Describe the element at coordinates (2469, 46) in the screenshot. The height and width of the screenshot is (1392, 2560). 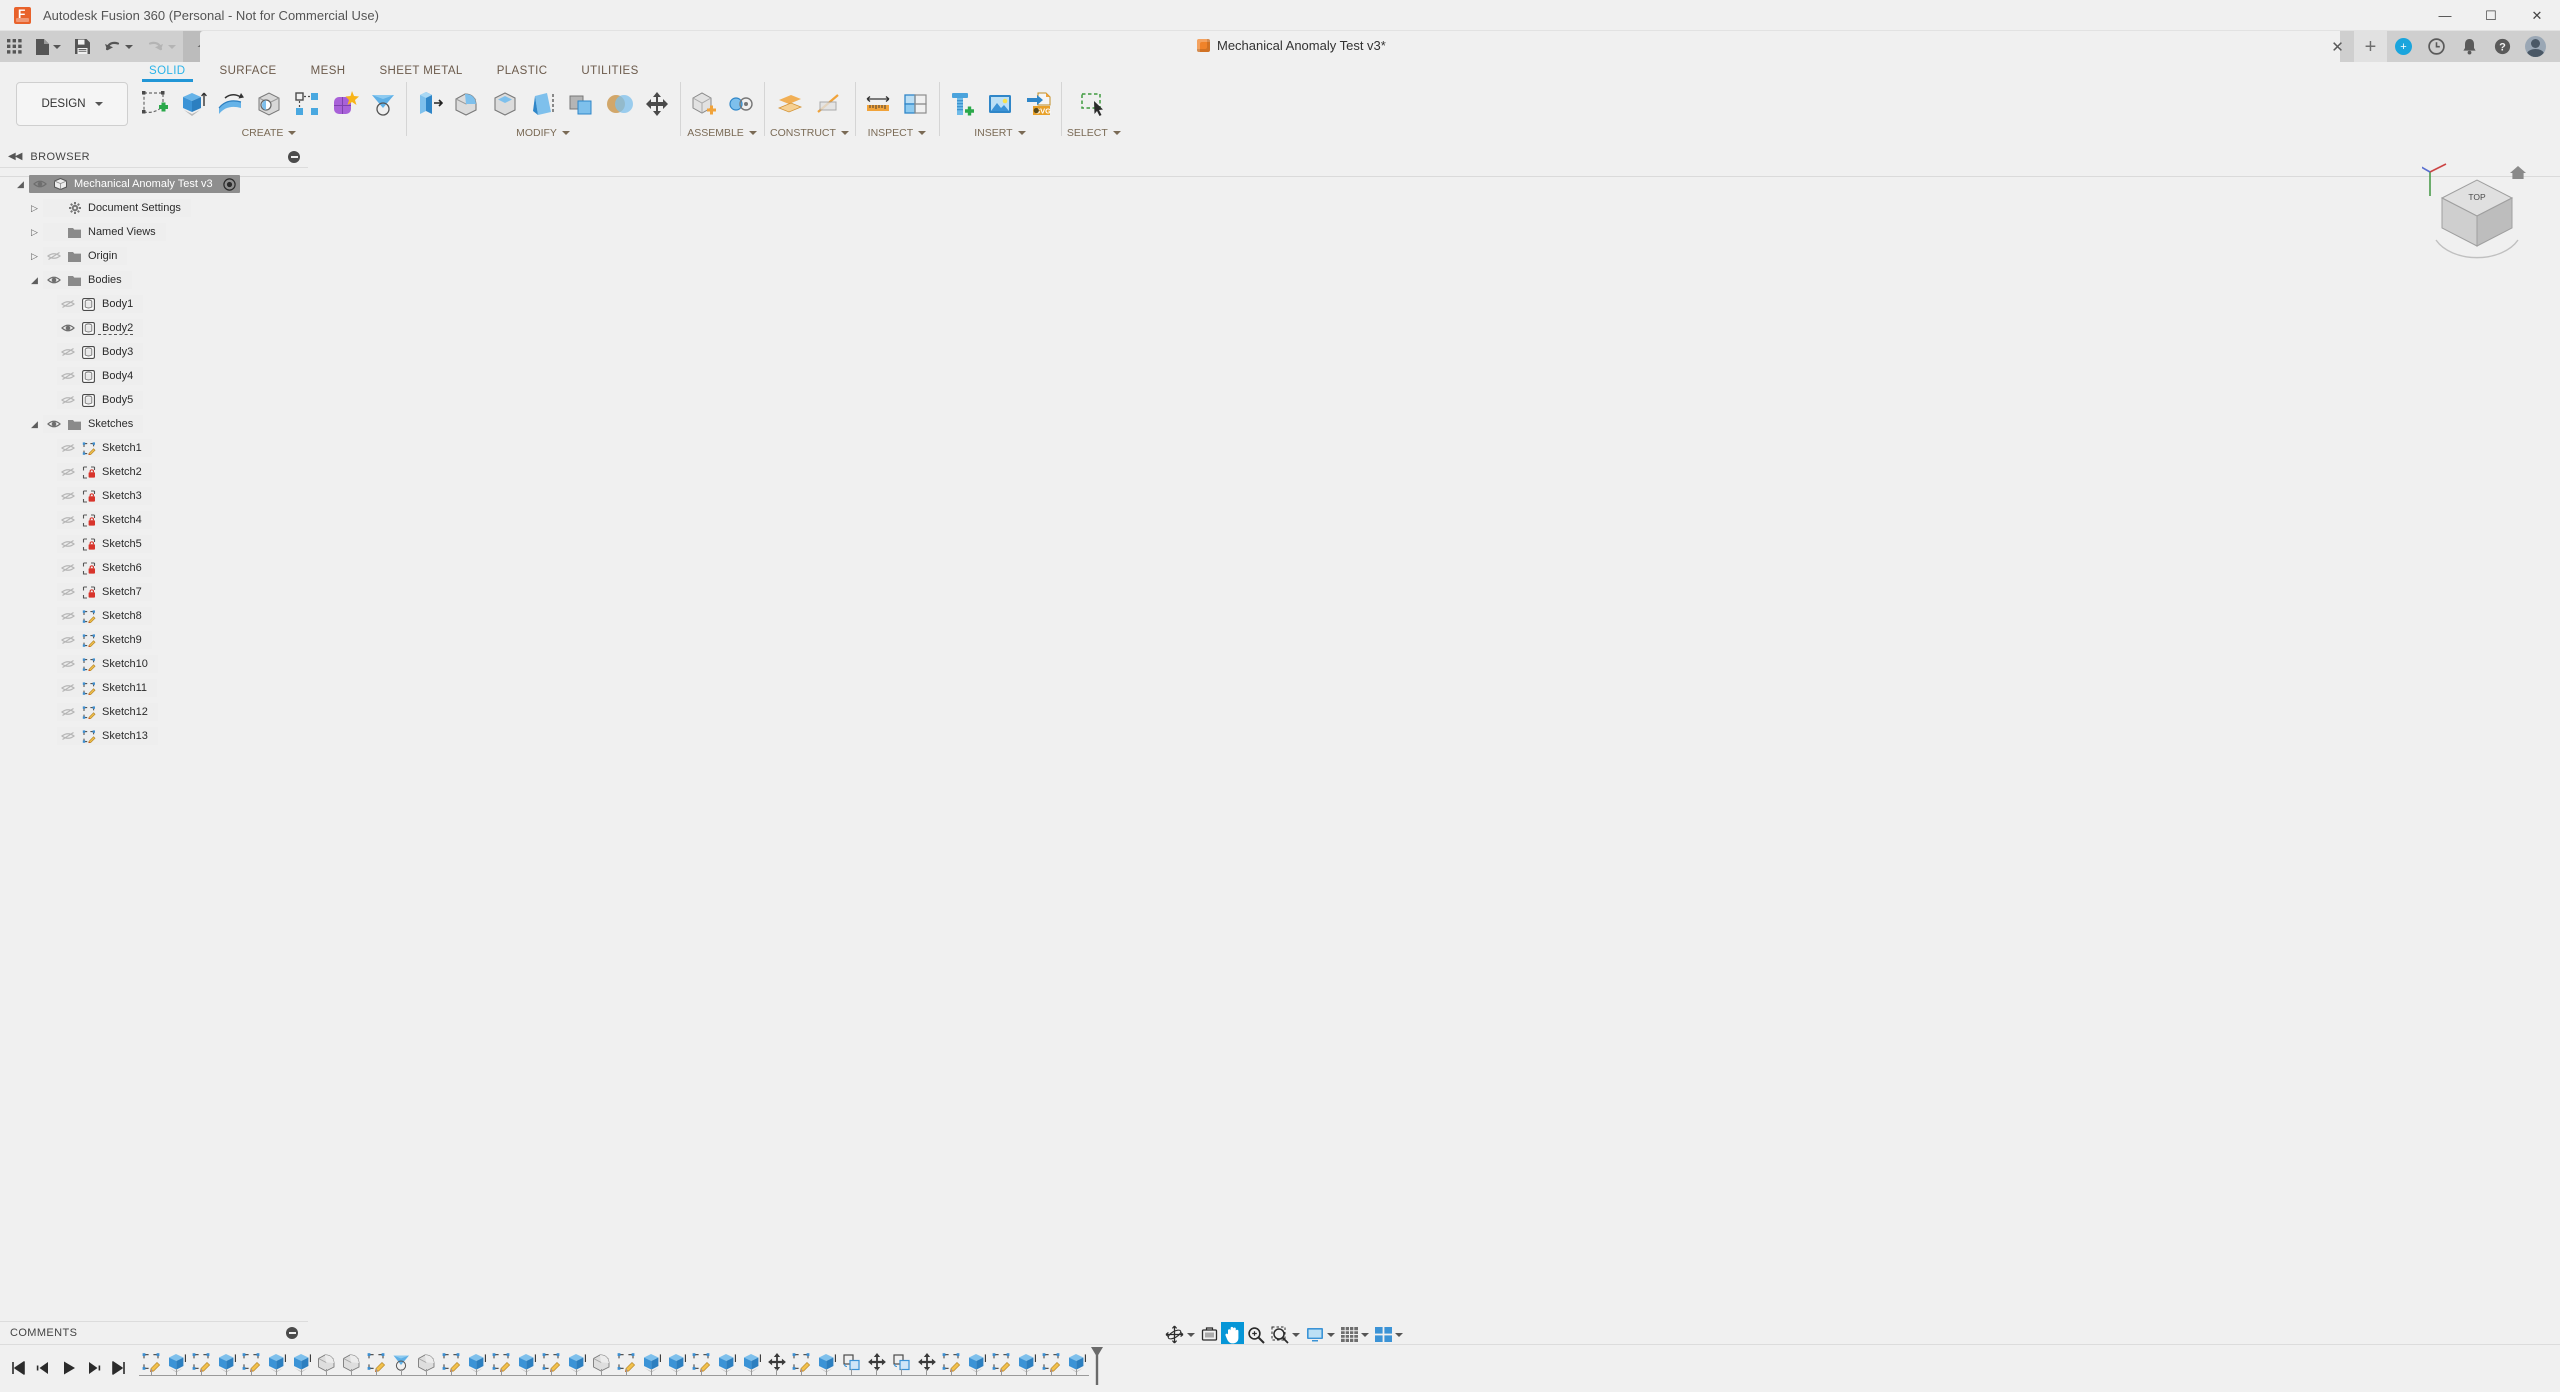
I see `notifications-button` at that location.